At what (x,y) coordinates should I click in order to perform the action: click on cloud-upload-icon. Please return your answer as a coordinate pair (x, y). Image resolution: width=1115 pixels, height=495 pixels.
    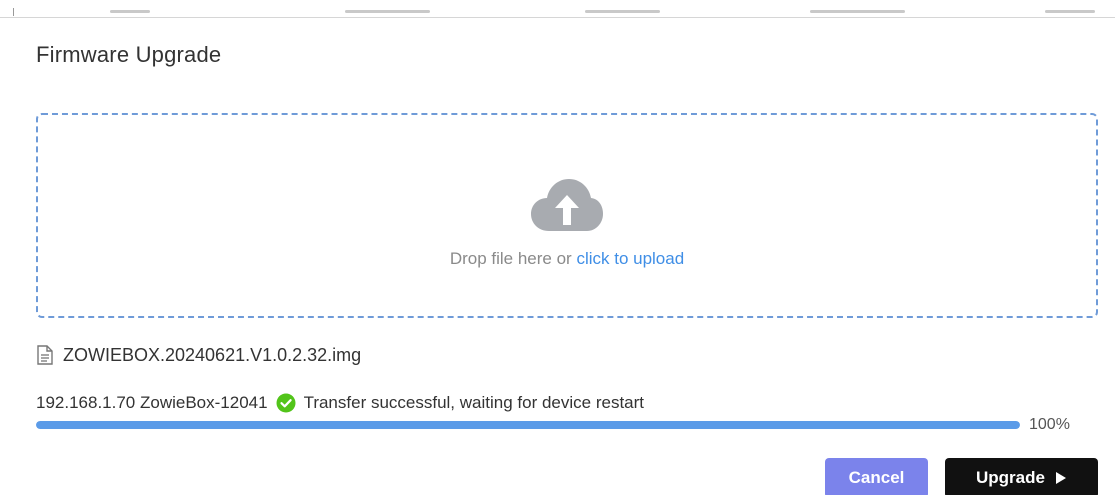
    Looking at the image, I should click on (567, 205).